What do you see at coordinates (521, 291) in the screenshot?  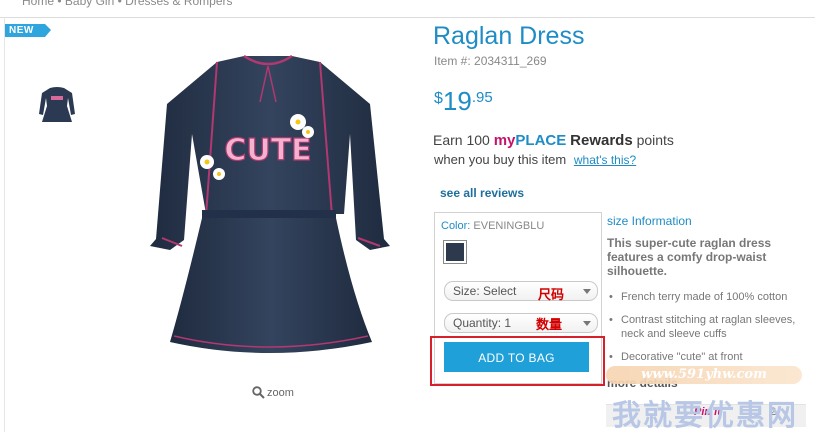 I see `size-select: Size: Select` at bounding box center [521, 291].